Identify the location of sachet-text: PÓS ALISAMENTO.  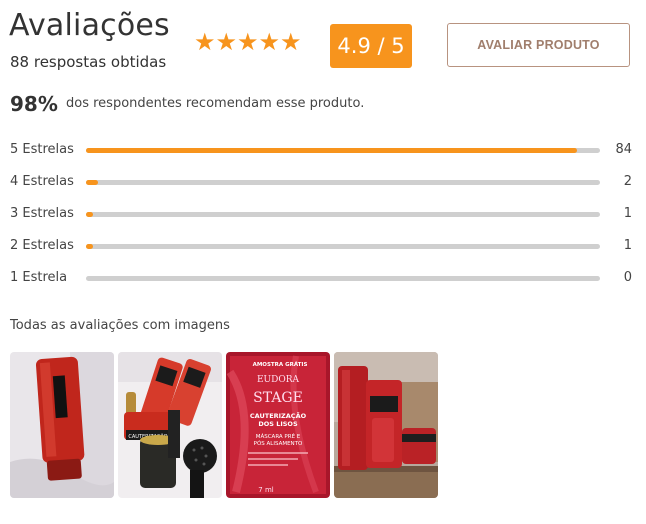
(278, 443).